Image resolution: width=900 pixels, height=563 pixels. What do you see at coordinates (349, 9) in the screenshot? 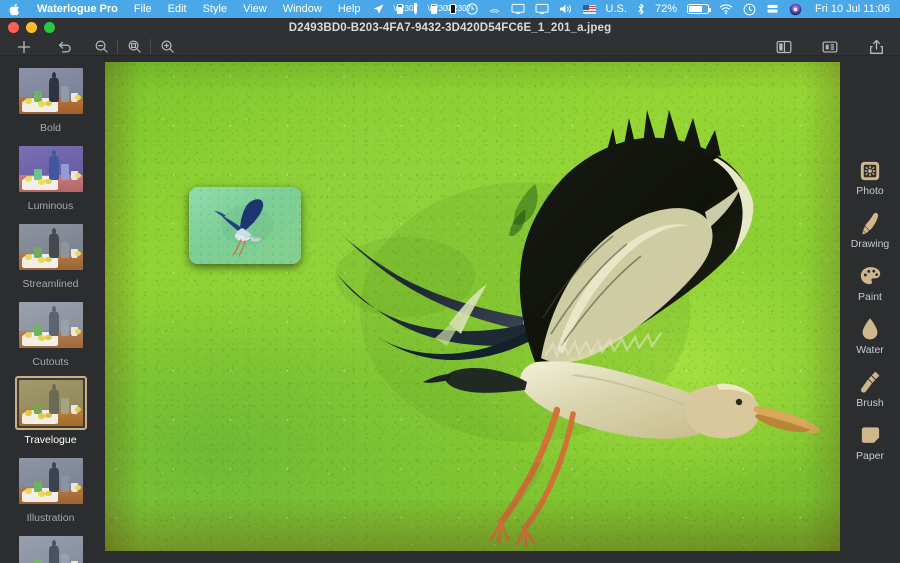
I see `menu-item-help: Help` at bounding box center [349, 9].